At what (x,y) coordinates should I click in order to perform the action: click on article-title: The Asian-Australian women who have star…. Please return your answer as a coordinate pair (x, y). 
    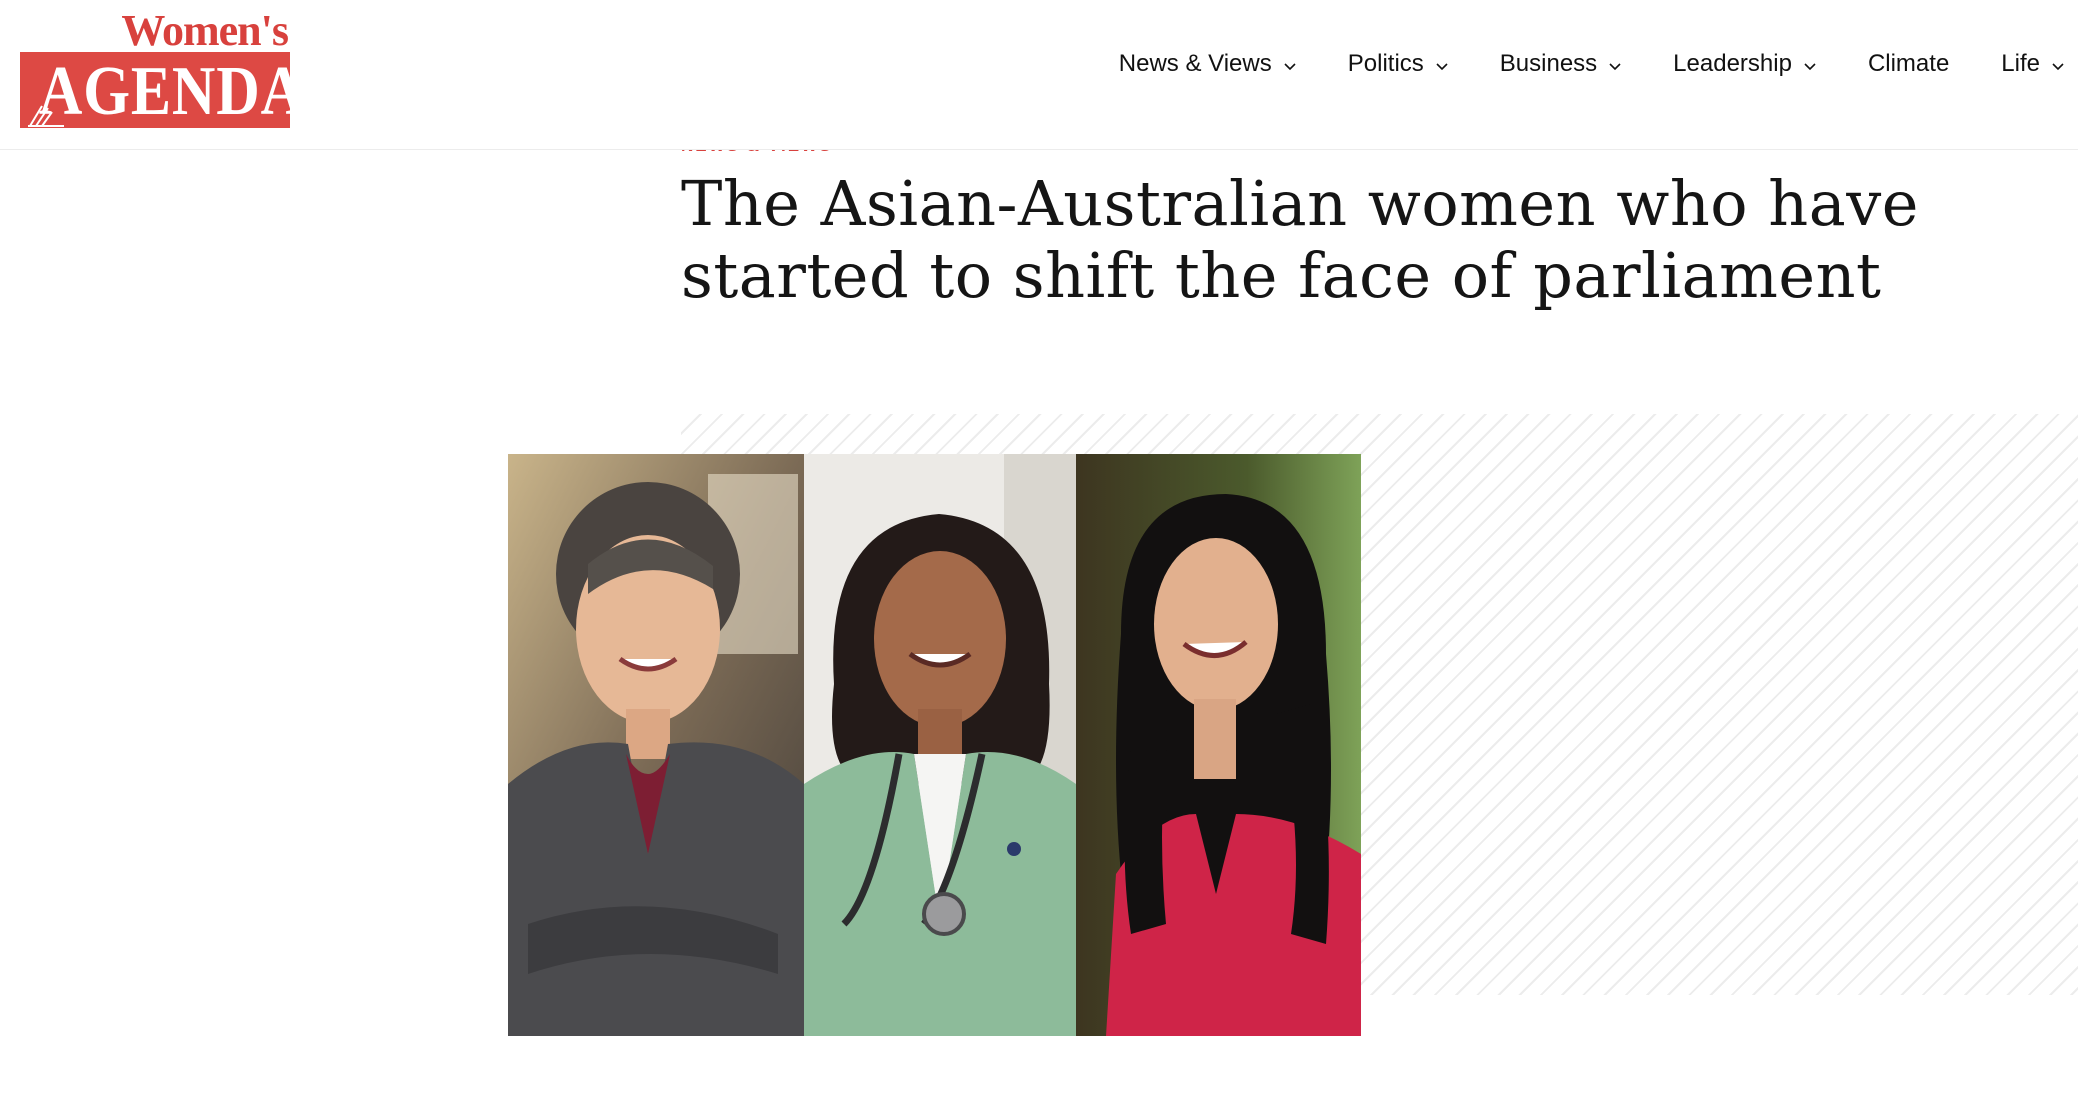
    Looking at the image, I should click on (1300, 239).